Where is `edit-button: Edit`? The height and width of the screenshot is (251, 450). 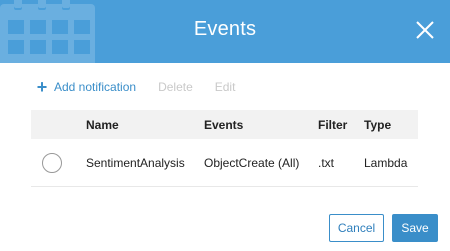
edit-button: Edit is located at coordinates (225, 87).